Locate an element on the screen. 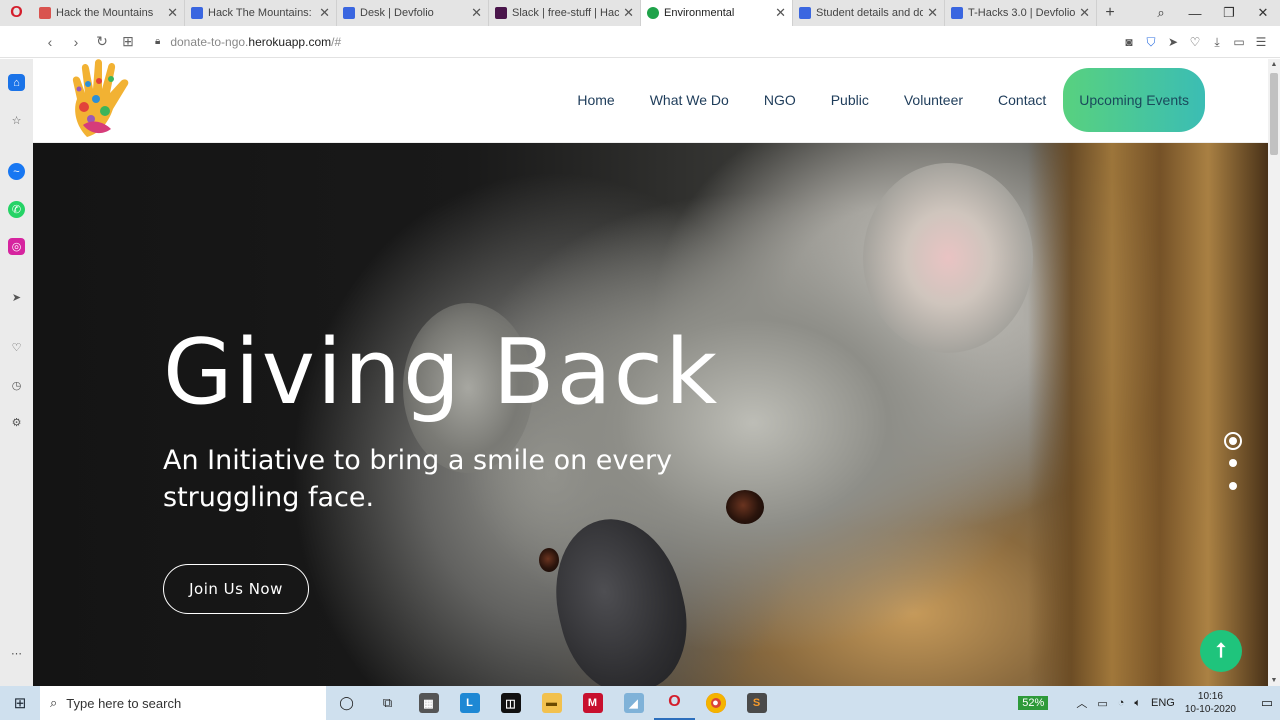  opera-menu-icon: O is located at coordinates (16, 13).